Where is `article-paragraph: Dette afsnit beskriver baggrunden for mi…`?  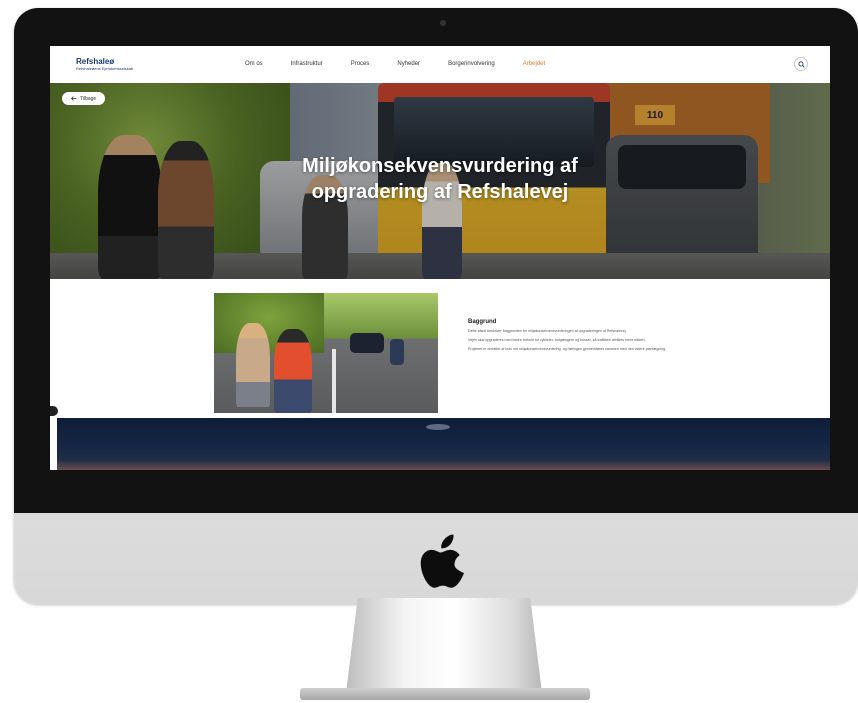
article-paragraph: Dette afsnit beskriver baggrunden for mi… is located at coordinates (547, 331).